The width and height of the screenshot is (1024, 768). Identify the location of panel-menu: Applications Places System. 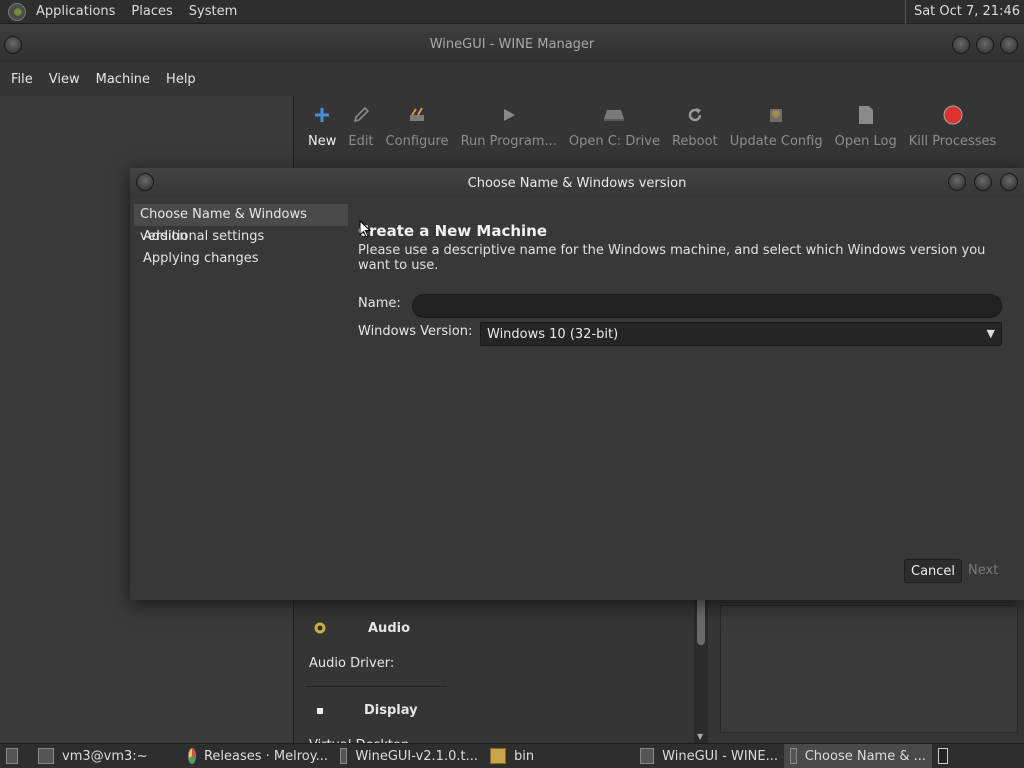
(136, 11).